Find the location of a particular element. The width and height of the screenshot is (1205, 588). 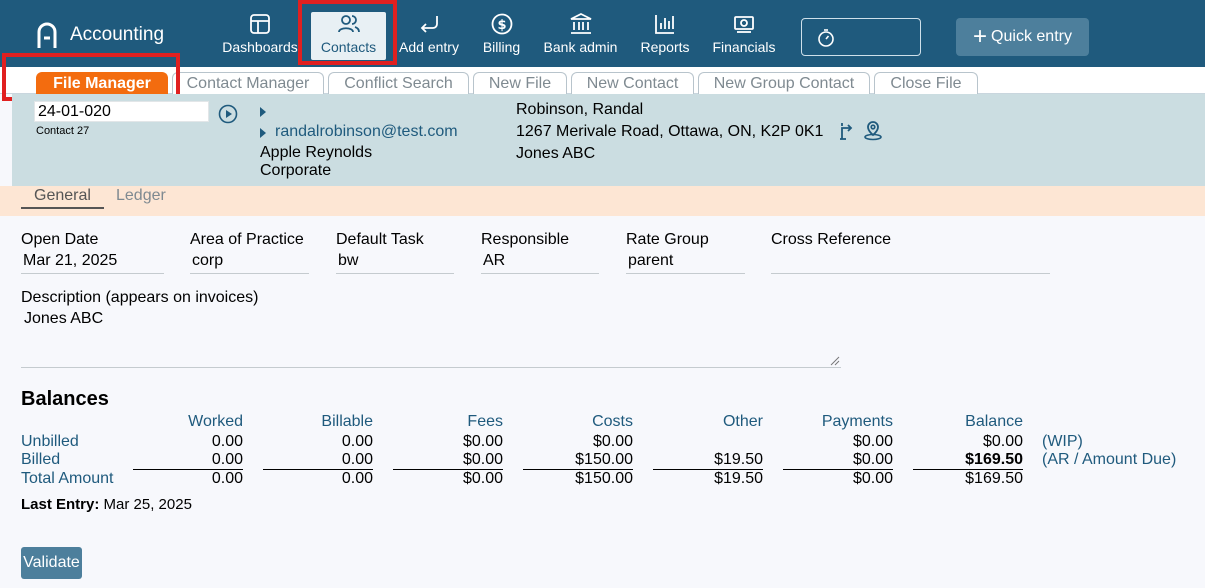

tab-label: Contact Manager is located at coordinates (248, 83).